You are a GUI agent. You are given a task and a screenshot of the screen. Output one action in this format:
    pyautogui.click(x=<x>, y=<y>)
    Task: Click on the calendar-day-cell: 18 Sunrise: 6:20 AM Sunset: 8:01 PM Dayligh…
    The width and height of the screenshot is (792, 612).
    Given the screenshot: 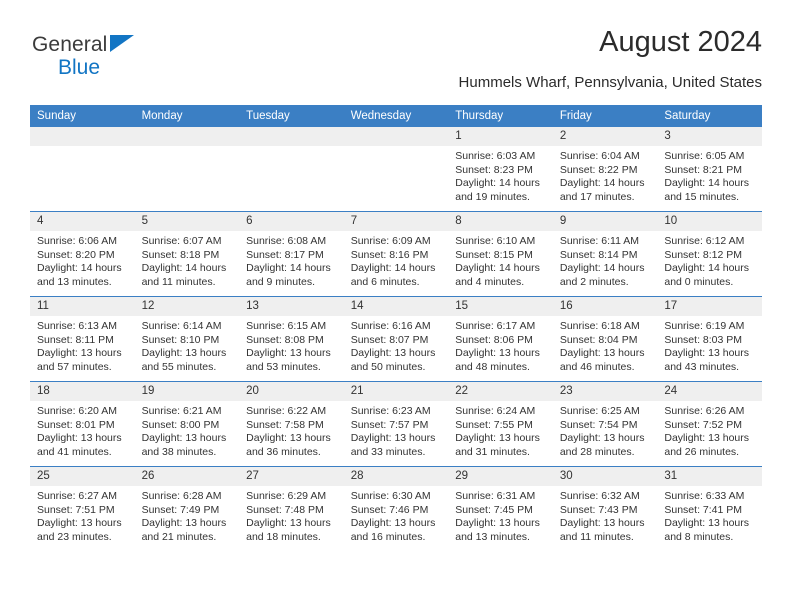 What is the action you would take?
    pyautogui.click(x=82, y=424)
    